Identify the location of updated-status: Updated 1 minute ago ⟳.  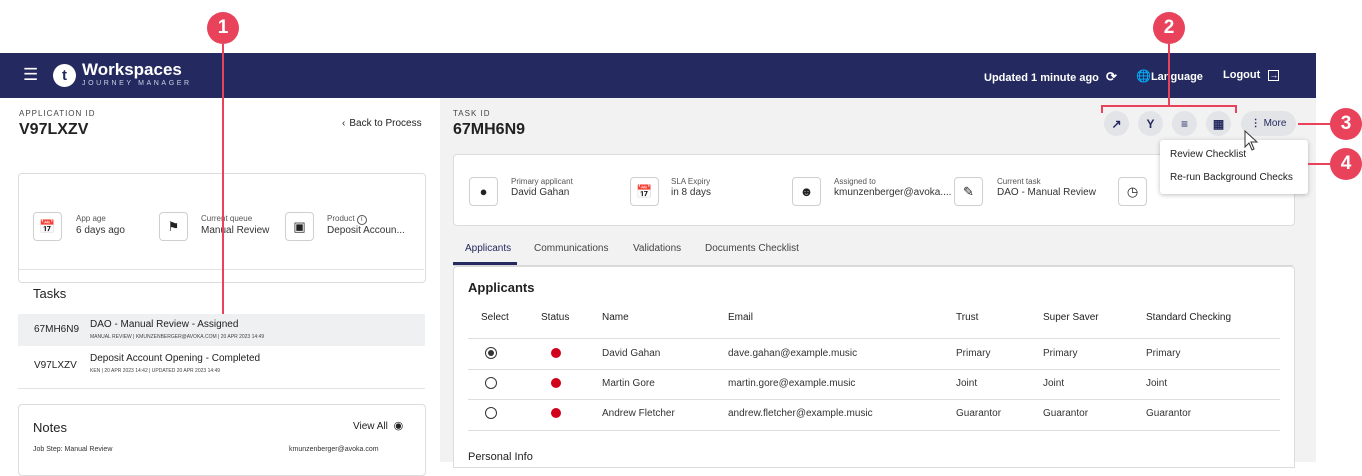
(1050, 77).